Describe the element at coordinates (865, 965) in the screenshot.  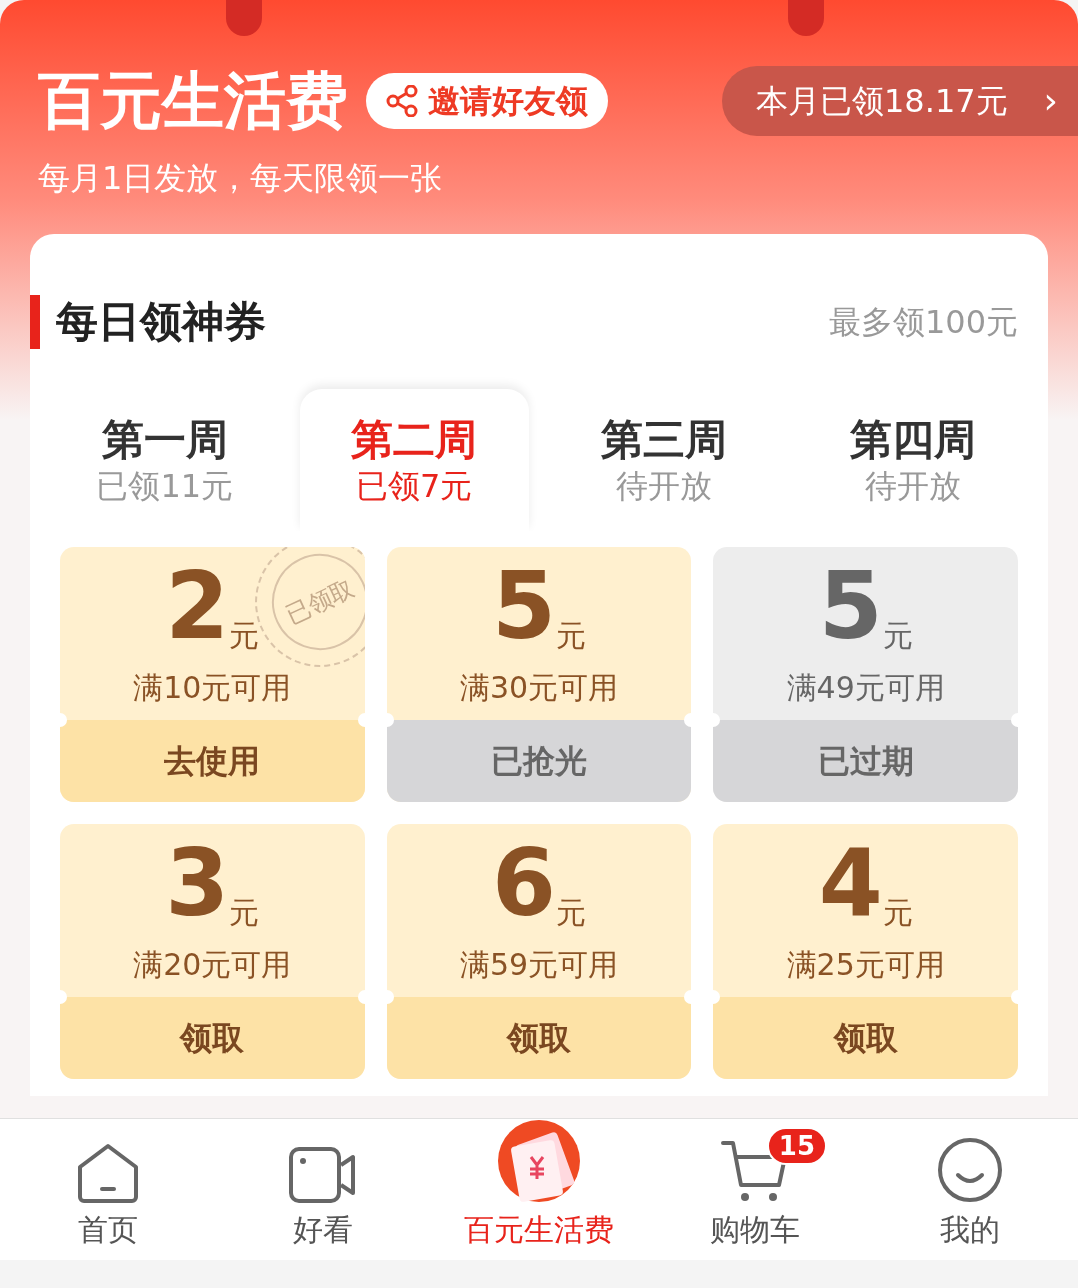
I see `coupon-condition: 满25元可用` at that location.